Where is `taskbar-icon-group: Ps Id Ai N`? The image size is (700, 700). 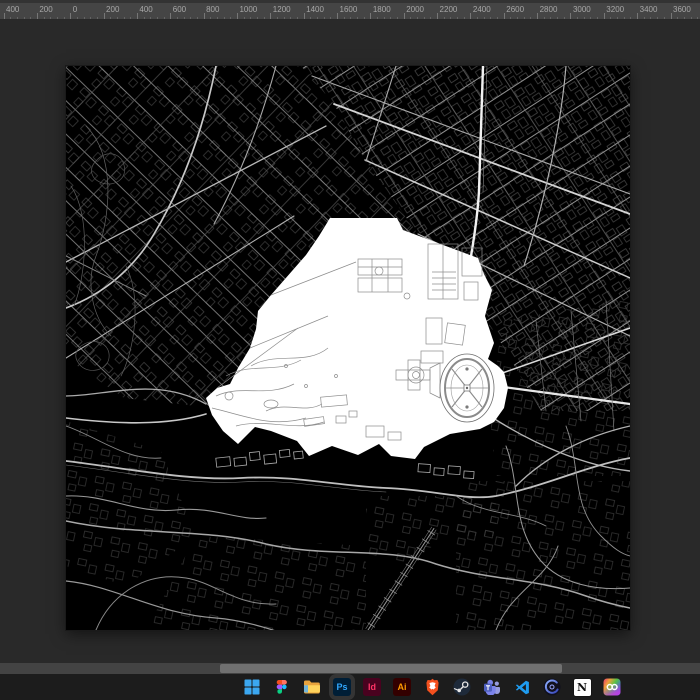 taskbar-icon-group: Ps Id Ai N is located at coordinates (432, 687).